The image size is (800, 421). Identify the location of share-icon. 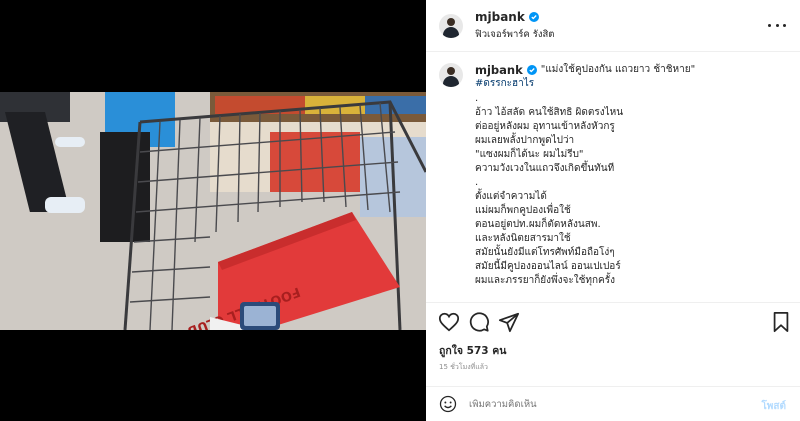
(509, 322).